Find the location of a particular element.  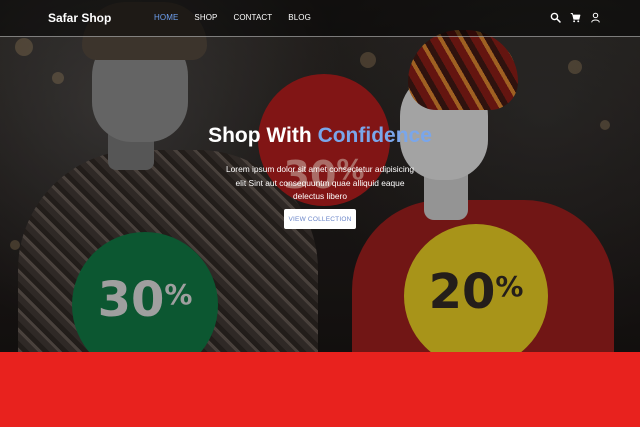

headline-text: Shop With is located at coordinates (260, 135).